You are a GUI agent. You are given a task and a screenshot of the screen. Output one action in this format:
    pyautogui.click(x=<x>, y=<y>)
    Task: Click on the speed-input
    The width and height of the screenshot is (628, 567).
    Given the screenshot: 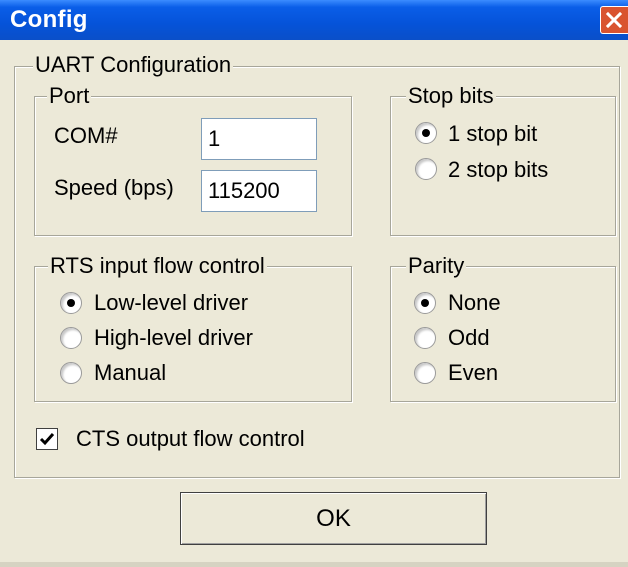 What is the action you would take?
    pyautogui.click(x=259, y=191)
    